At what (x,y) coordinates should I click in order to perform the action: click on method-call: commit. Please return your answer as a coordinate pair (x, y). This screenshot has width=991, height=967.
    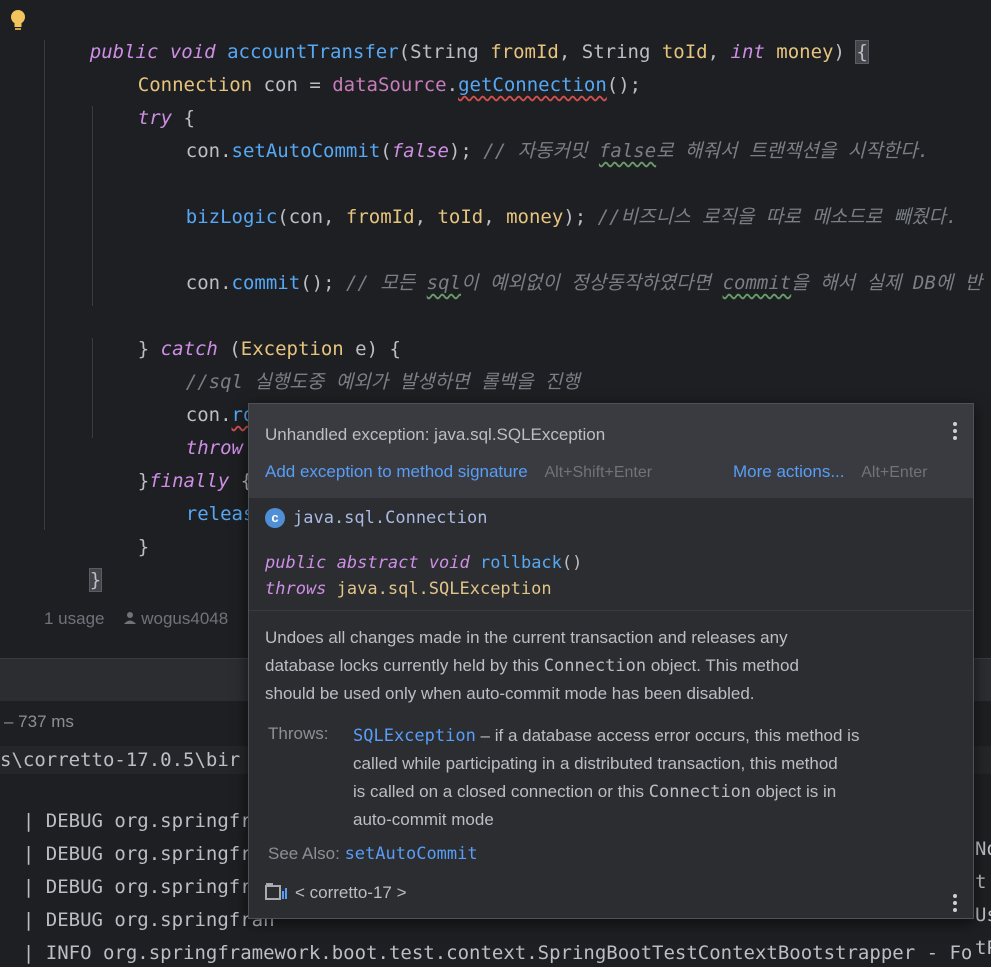
    Looking at the image, I should click on (266, 283).